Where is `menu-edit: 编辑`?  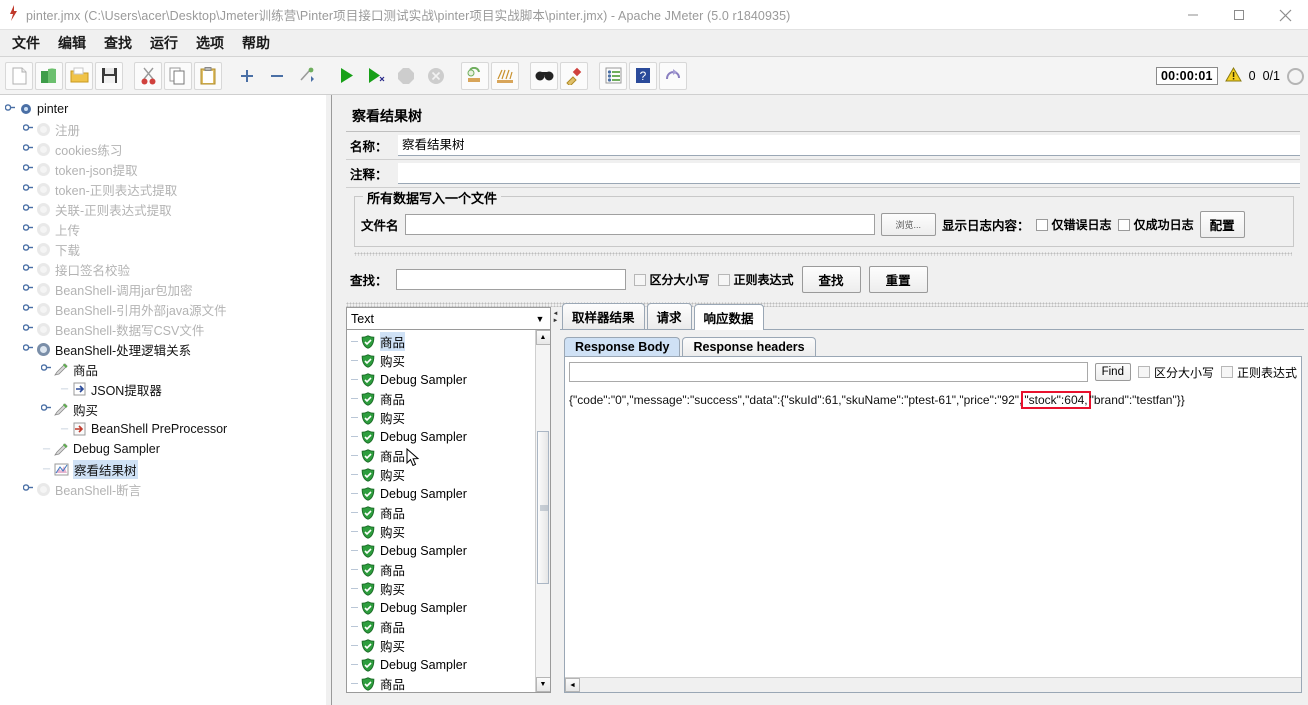
menu-edit: 编辑 is located at coordinates (72, 43).